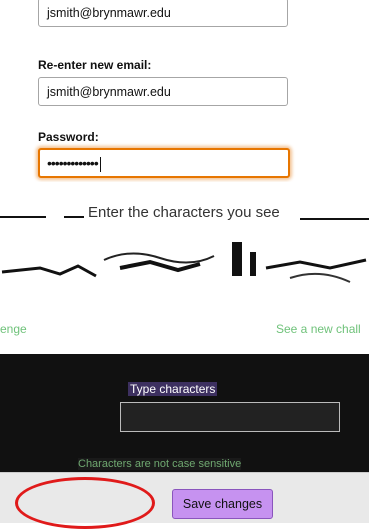  I want to click on password-field: •••••••••••••, so click(164, 163).